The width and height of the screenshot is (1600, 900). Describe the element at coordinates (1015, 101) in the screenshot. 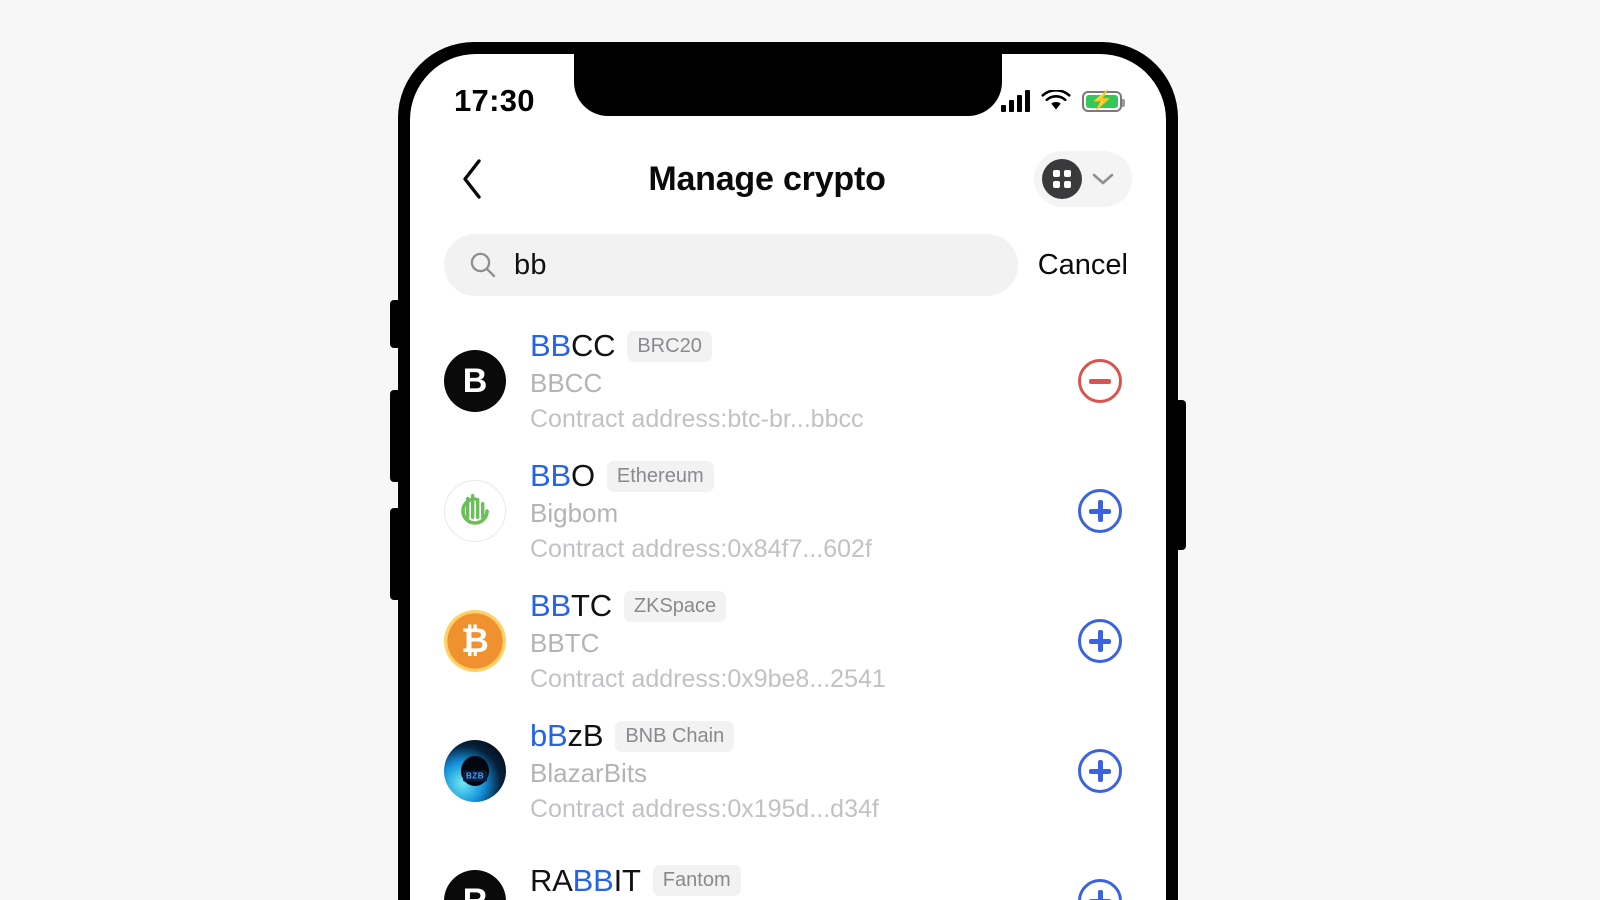

I see `cellular-signal-icon` at that location.